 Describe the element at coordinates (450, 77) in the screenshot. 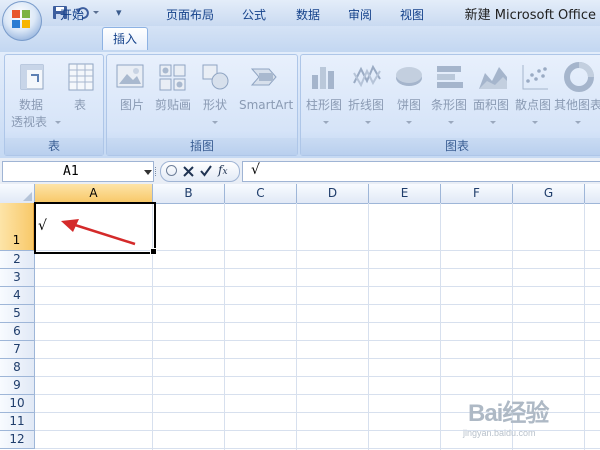

I see `bar-chart-icon` at that location.